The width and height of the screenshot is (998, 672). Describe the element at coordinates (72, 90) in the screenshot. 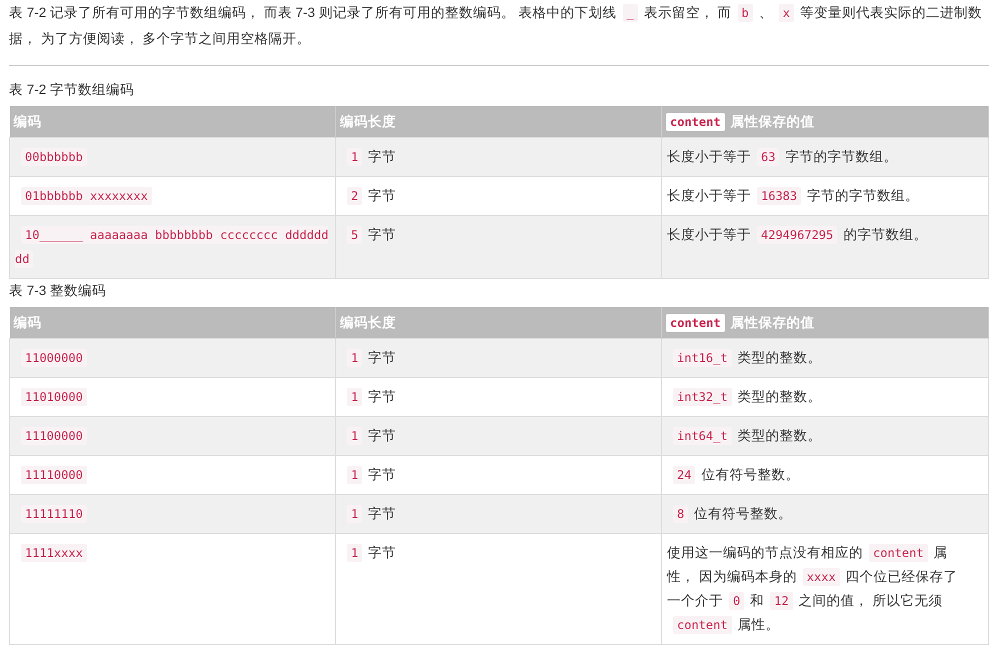

I see `table-caption: 表 7-2 字节数组编码` at that location.